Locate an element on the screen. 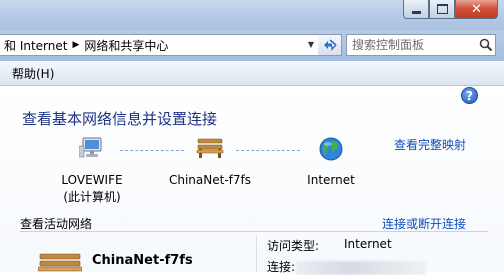 The height and width of the screenshot is (275, 504). access-type-label: 访问类型: is located at coordinates (293, 246).